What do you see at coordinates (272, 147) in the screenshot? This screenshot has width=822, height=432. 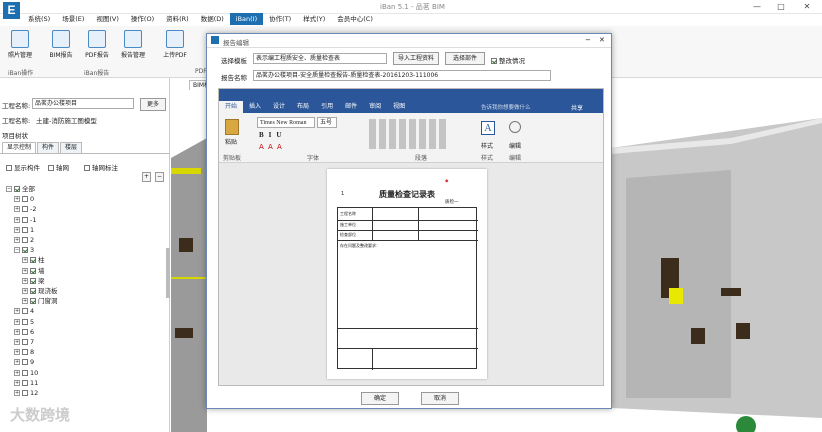 I see `font-color-buttons: AAA` at bounding box center [272, 147].